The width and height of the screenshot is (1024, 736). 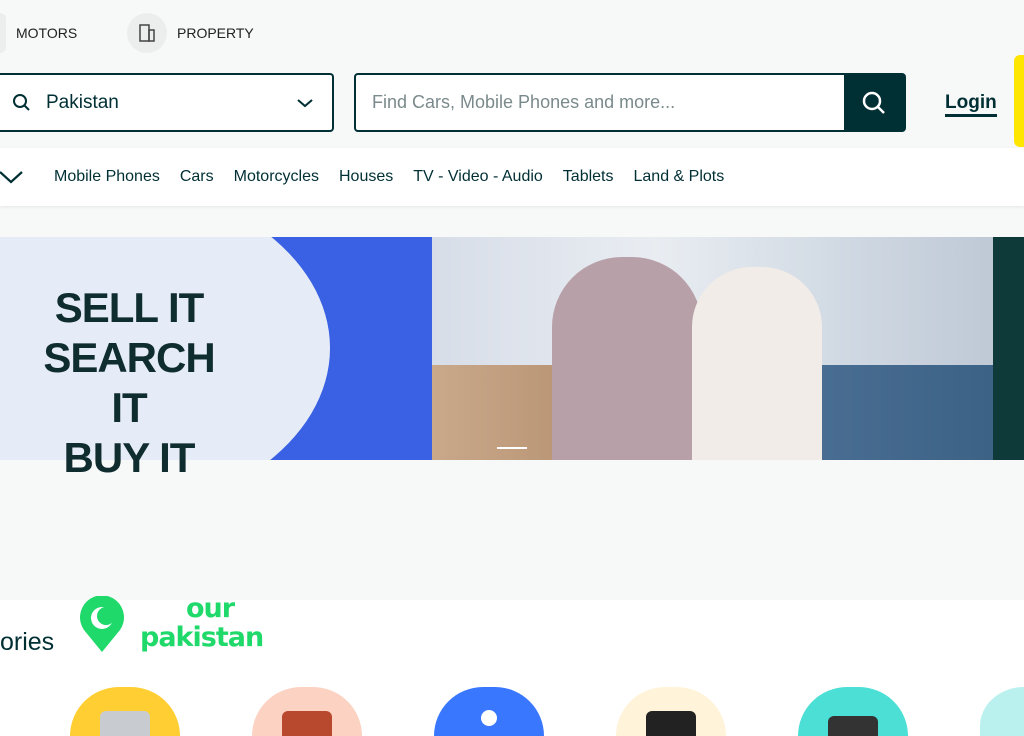 I want to click on banner-background: SELL IT SEARCH IT BUY IT, so click(x=216, y=359).